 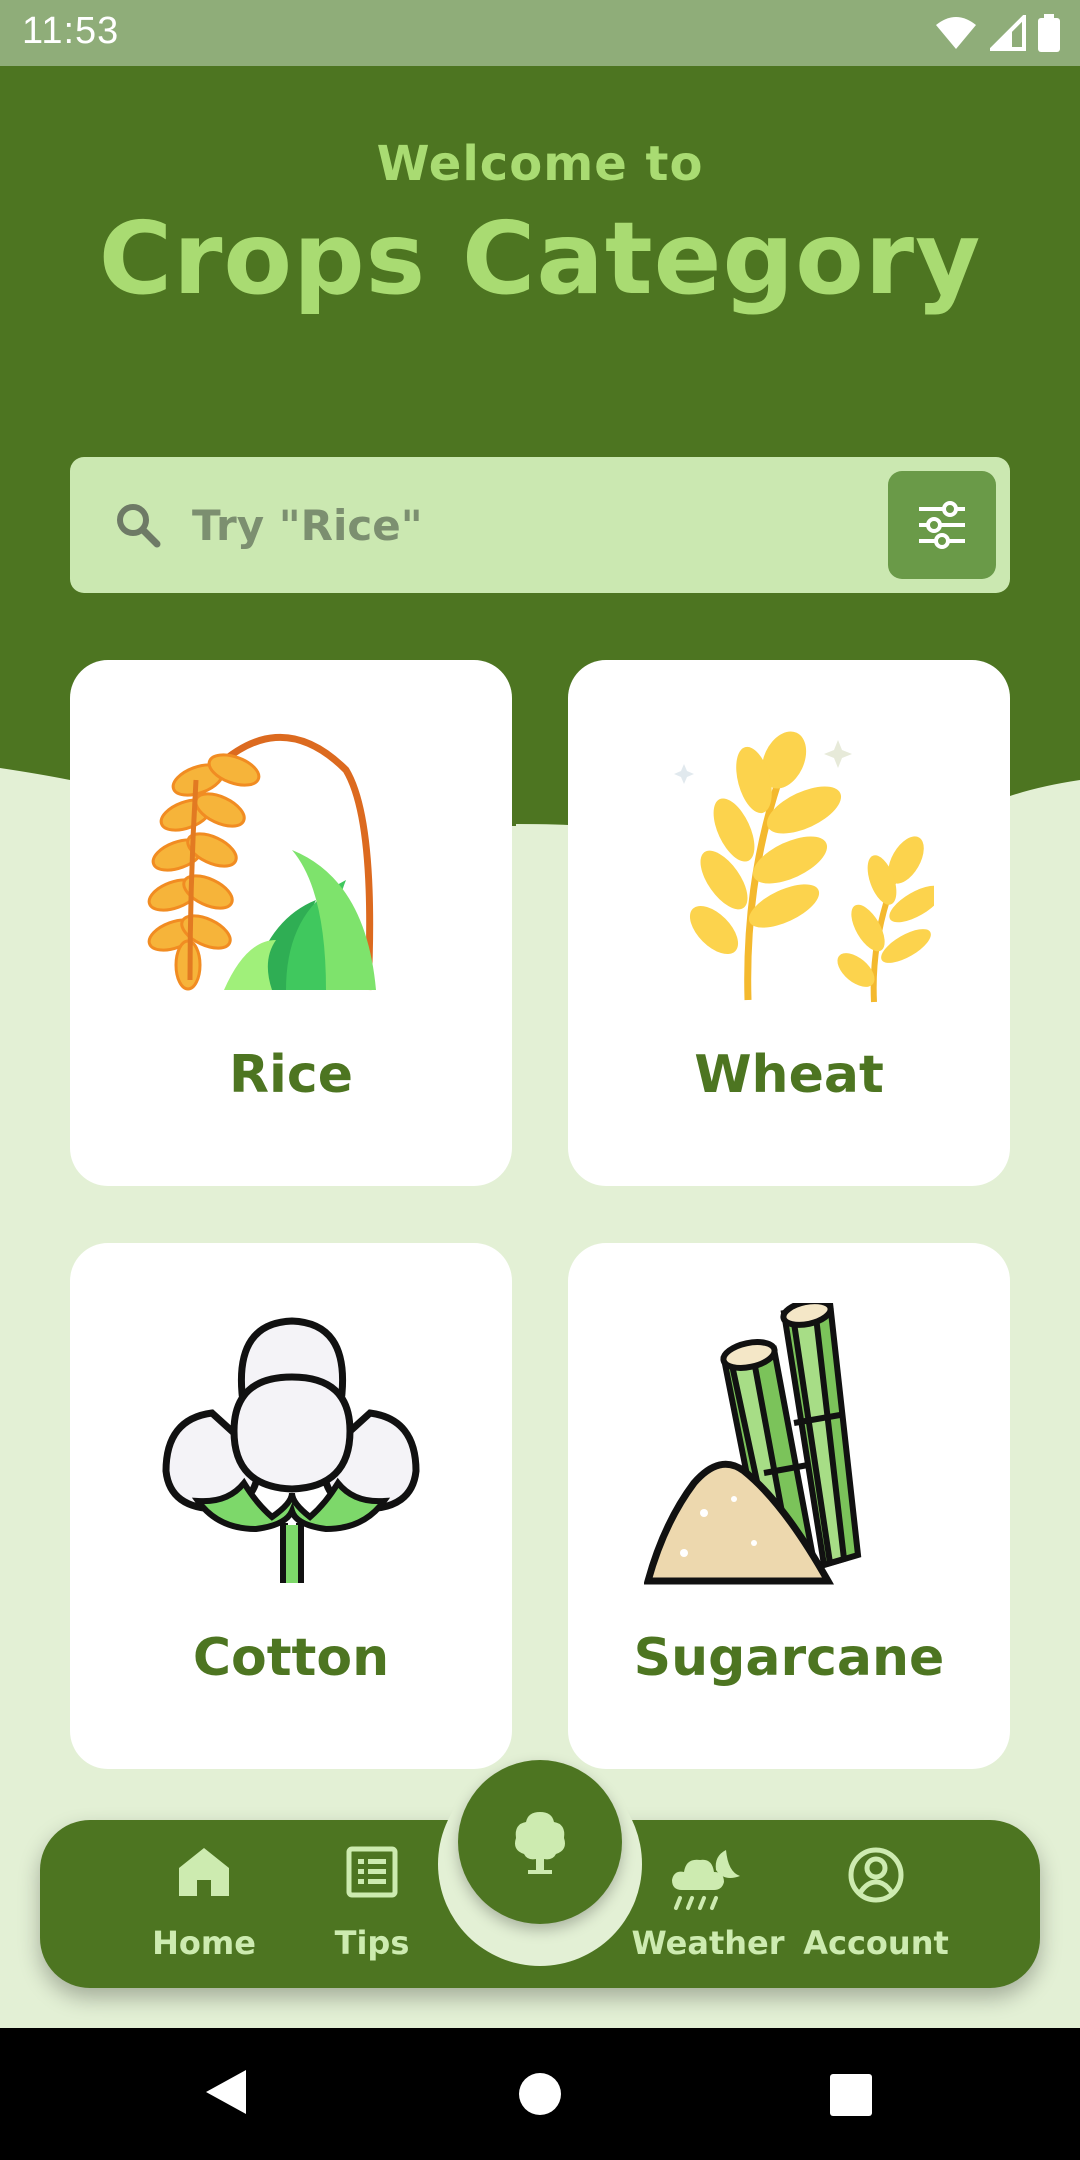 What do you see at coordinates (291, 1450) in the screenshot?
I see `cotton-icon` at bounding box center [291, 1450].